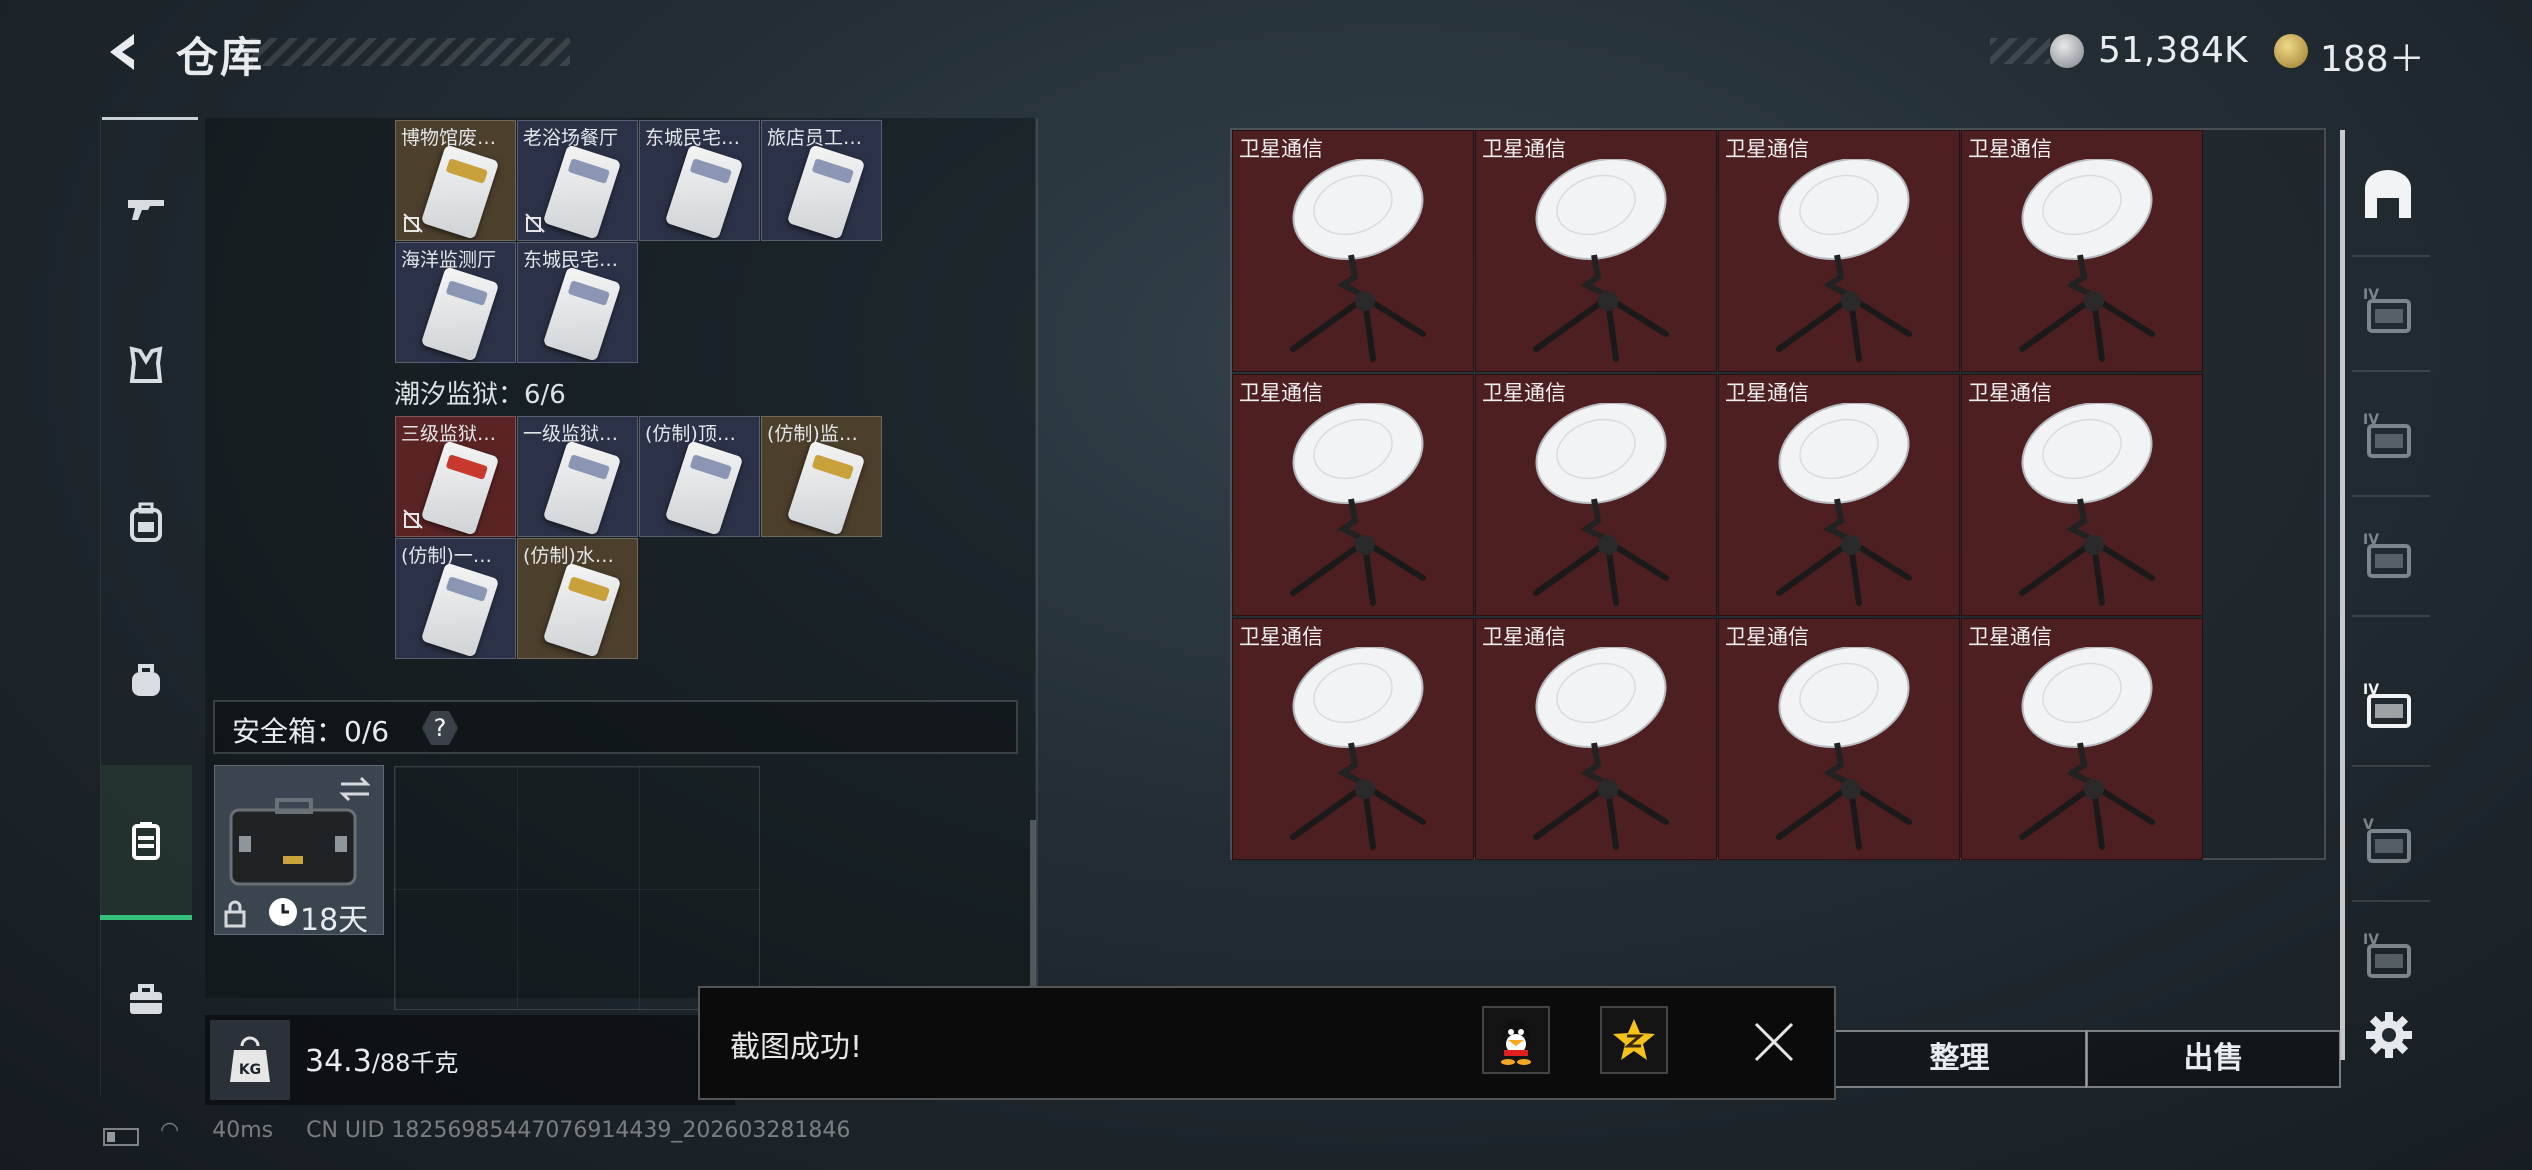  What do you see at coordinates (235, 914) in the screenshot?
I see `lock-icon` at bounding box center [235, 914].